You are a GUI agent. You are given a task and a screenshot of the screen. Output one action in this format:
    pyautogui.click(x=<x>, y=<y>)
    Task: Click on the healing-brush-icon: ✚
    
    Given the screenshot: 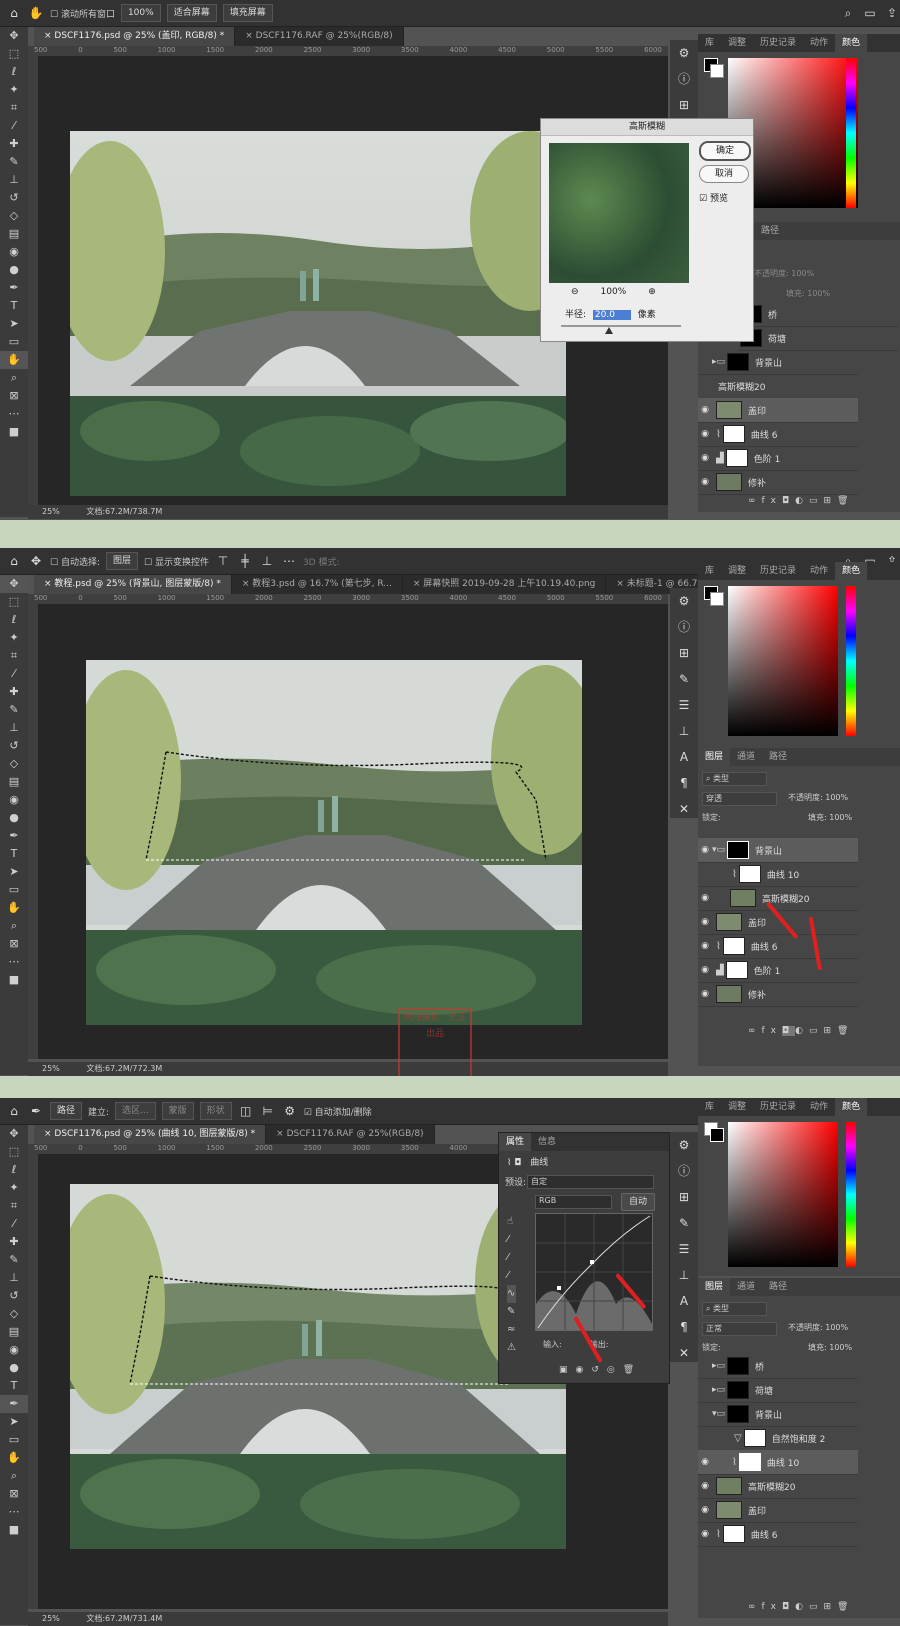 What is the action you would take?
    pyautogui.click(x=14, y=692)
    